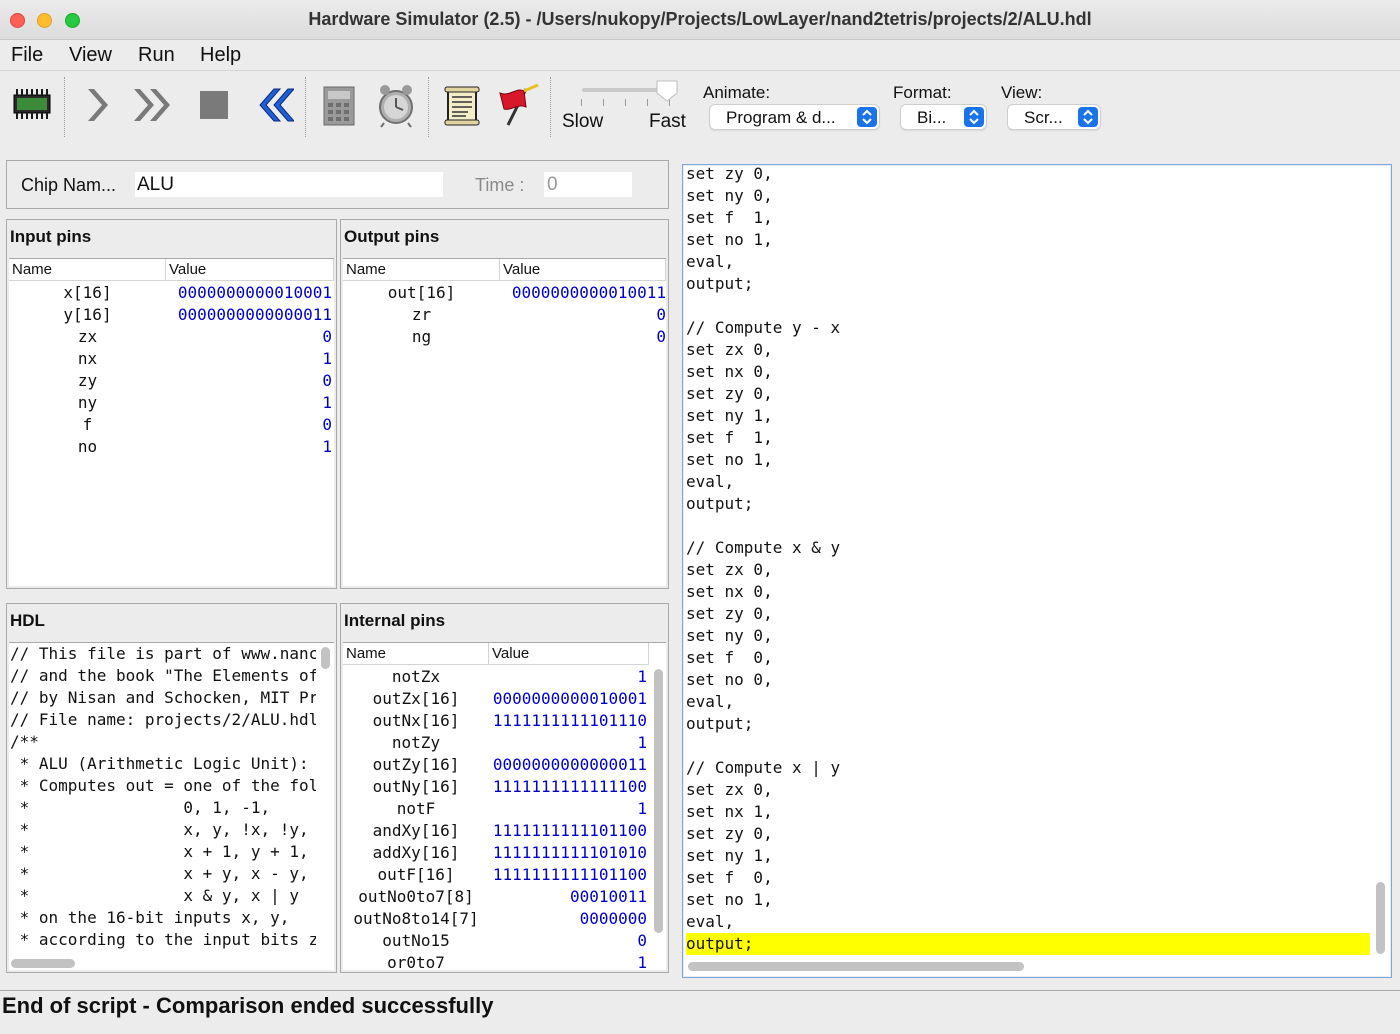  What do you see at coordinates (583, 292) in the screenshot?
I see `pin-value: 0000000000010011` at bounding box center [583, 292].